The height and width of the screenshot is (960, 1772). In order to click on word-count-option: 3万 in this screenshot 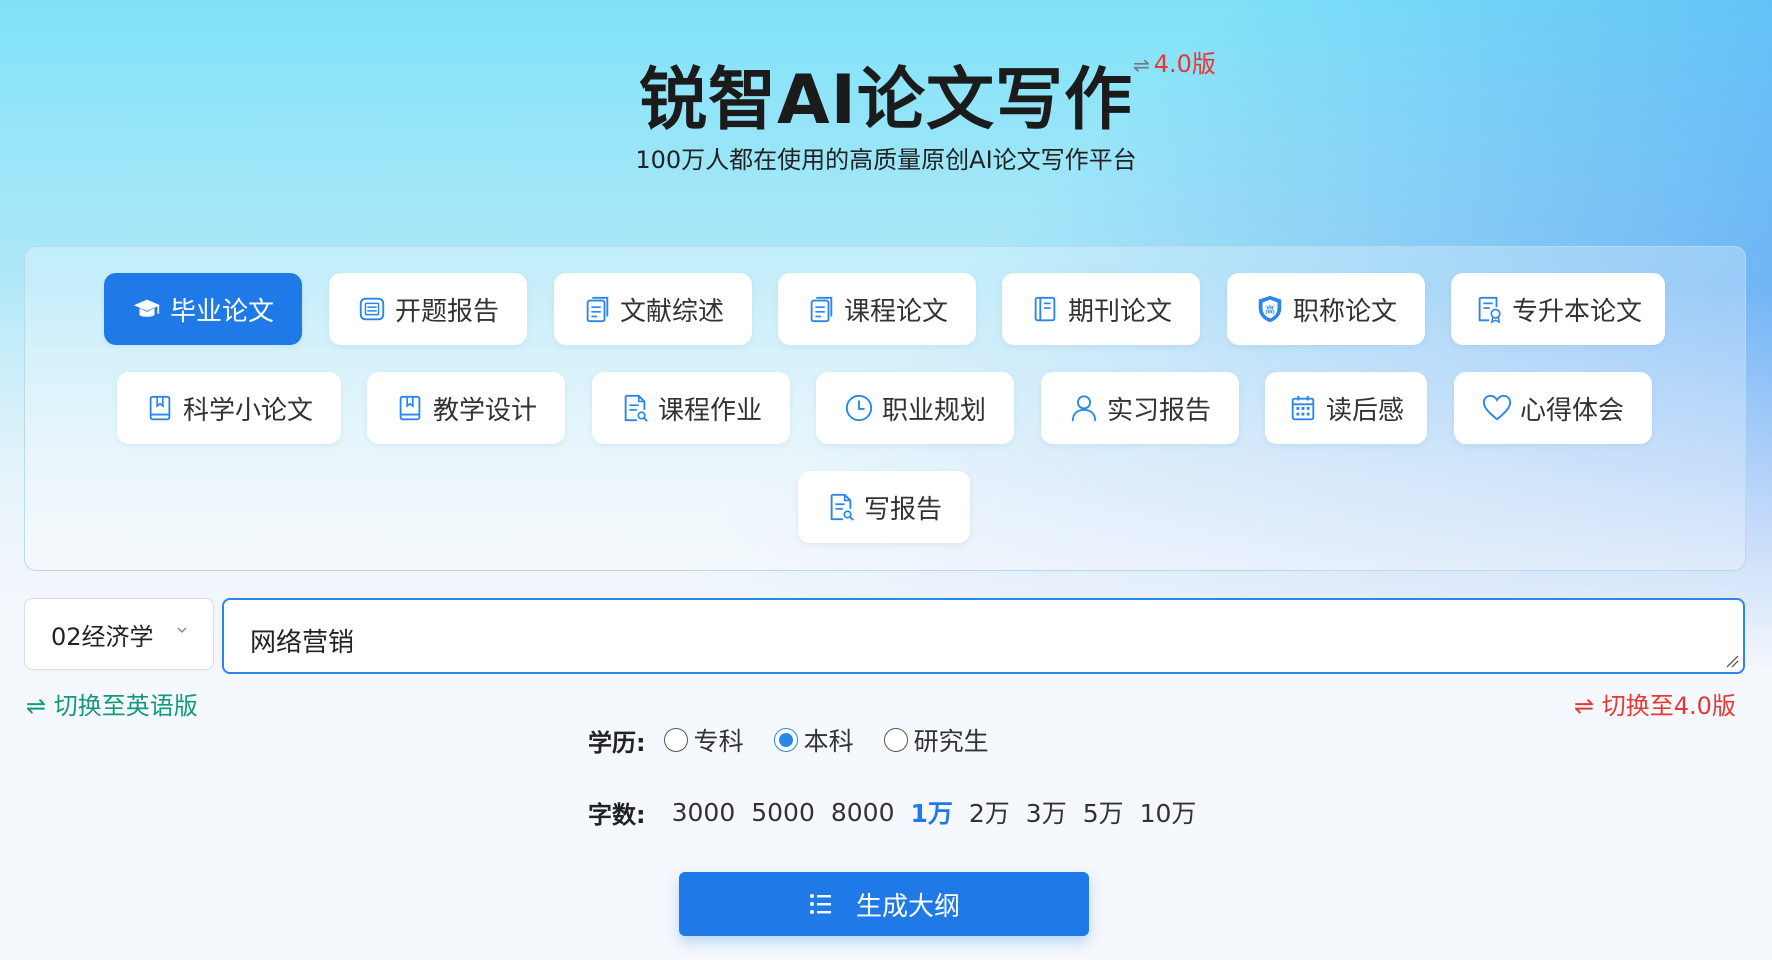, I will do `click(1046, 812)`.